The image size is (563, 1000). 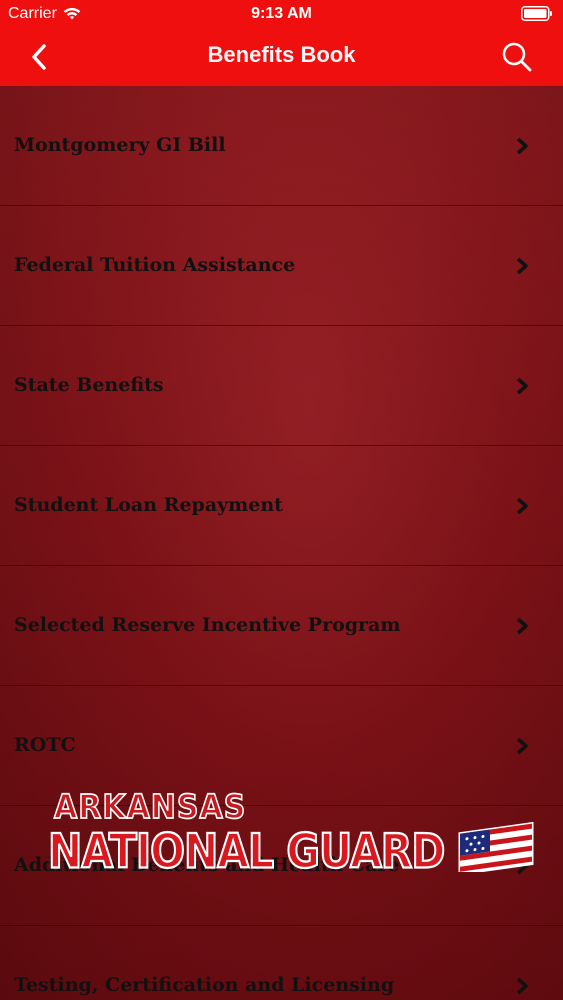 What do you see at coordinates (204, 985) in the screenshot?
I see `list-item-label: Testing, Certification and Licensing` at bounding box center [204, 985].